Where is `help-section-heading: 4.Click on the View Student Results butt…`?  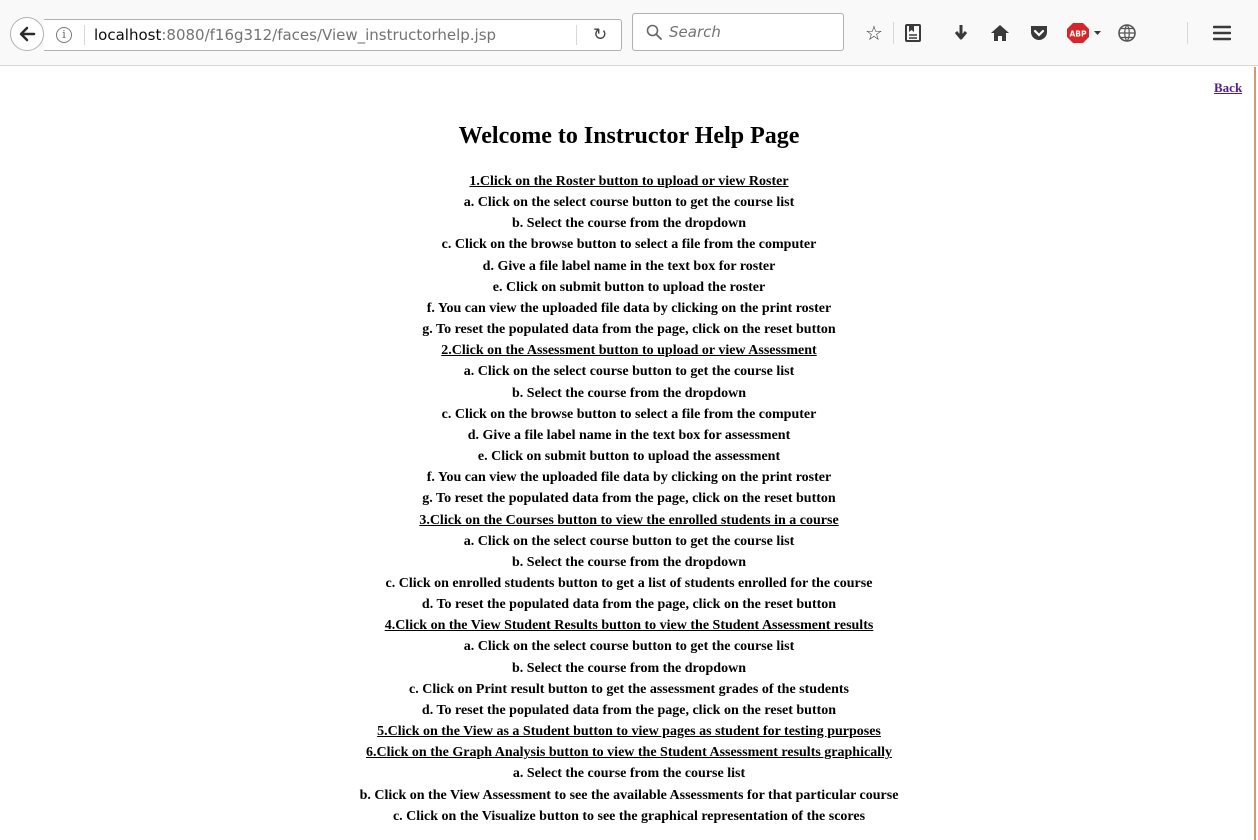
help-section-heading: 4.Click on the View Student Results butt… is located at coordinates (629, 626).